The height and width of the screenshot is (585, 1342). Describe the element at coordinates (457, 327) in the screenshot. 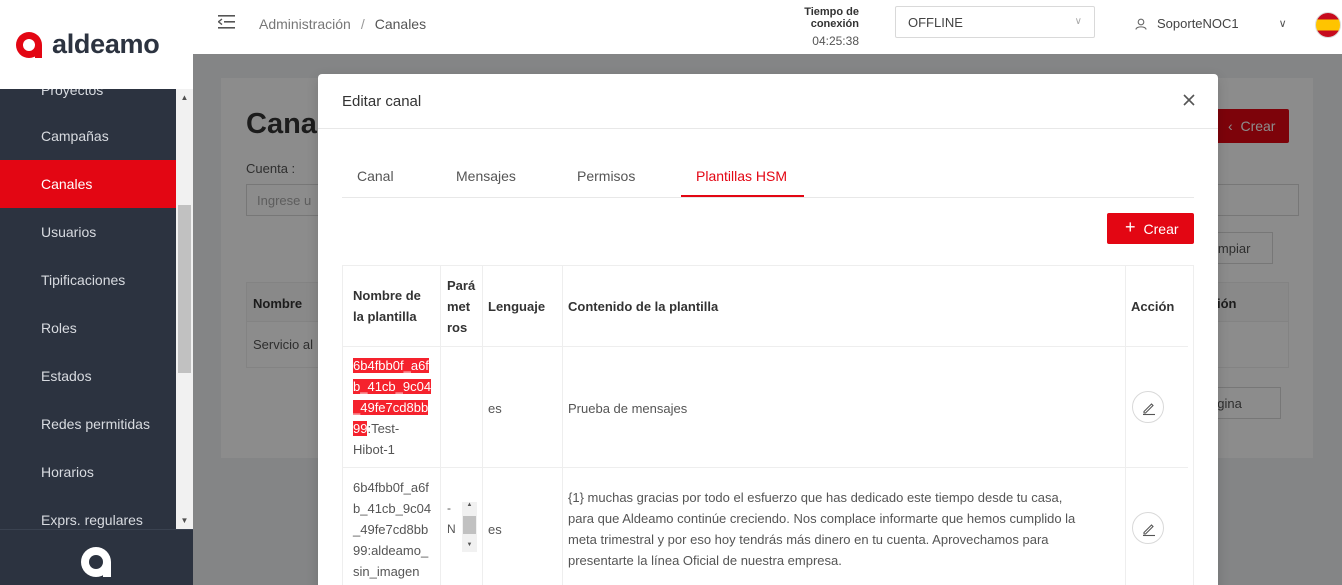

I see `header-line: ros` at that location.